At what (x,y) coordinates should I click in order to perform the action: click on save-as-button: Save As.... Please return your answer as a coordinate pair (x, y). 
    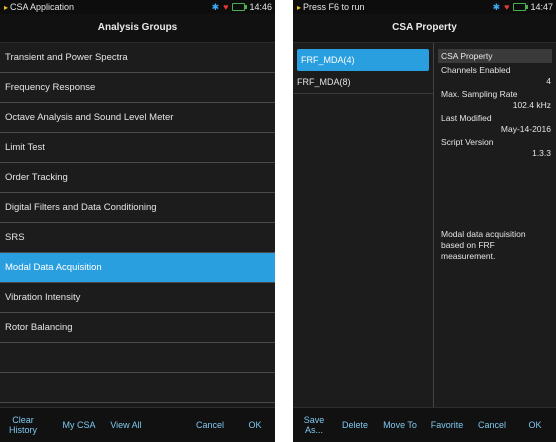
    Looking at the image, I should click on (314, 425).